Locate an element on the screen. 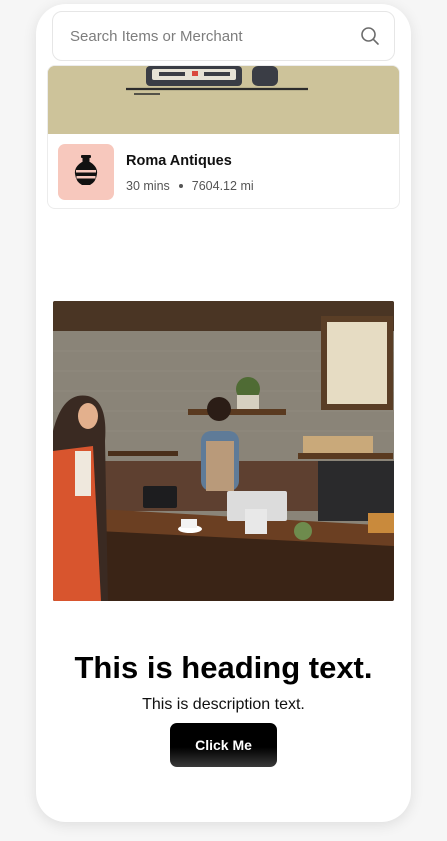  merchant-meta: 30 mins 7604.12 mi is located at coordinates (190, 186).